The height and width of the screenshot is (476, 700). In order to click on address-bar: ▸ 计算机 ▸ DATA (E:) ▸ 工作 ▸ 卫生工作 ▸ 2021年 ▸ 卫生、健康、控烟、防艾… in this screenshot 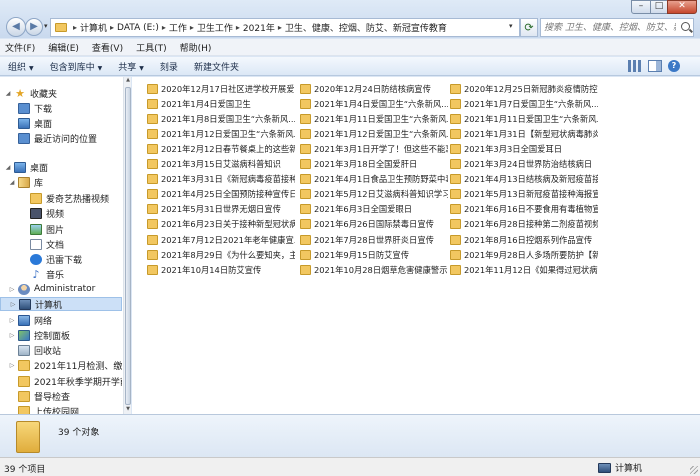, I will do `click(285, 27)`.